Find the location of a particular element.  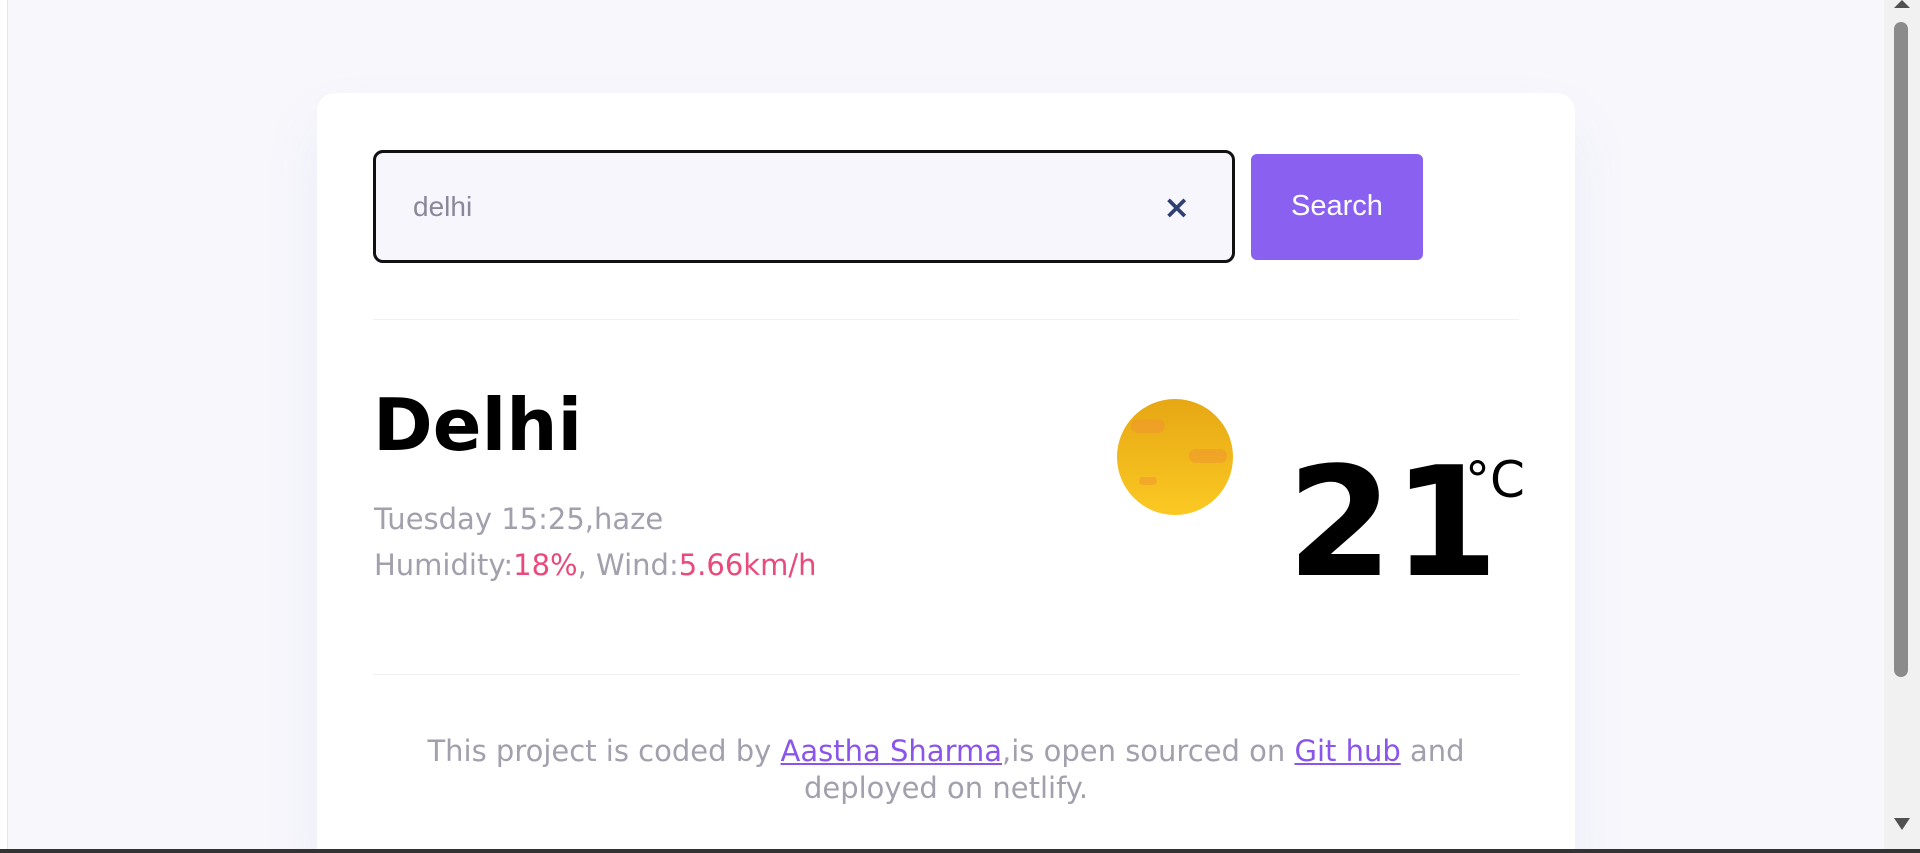

scroll-up-icon is located at coordinates (1902, 4).